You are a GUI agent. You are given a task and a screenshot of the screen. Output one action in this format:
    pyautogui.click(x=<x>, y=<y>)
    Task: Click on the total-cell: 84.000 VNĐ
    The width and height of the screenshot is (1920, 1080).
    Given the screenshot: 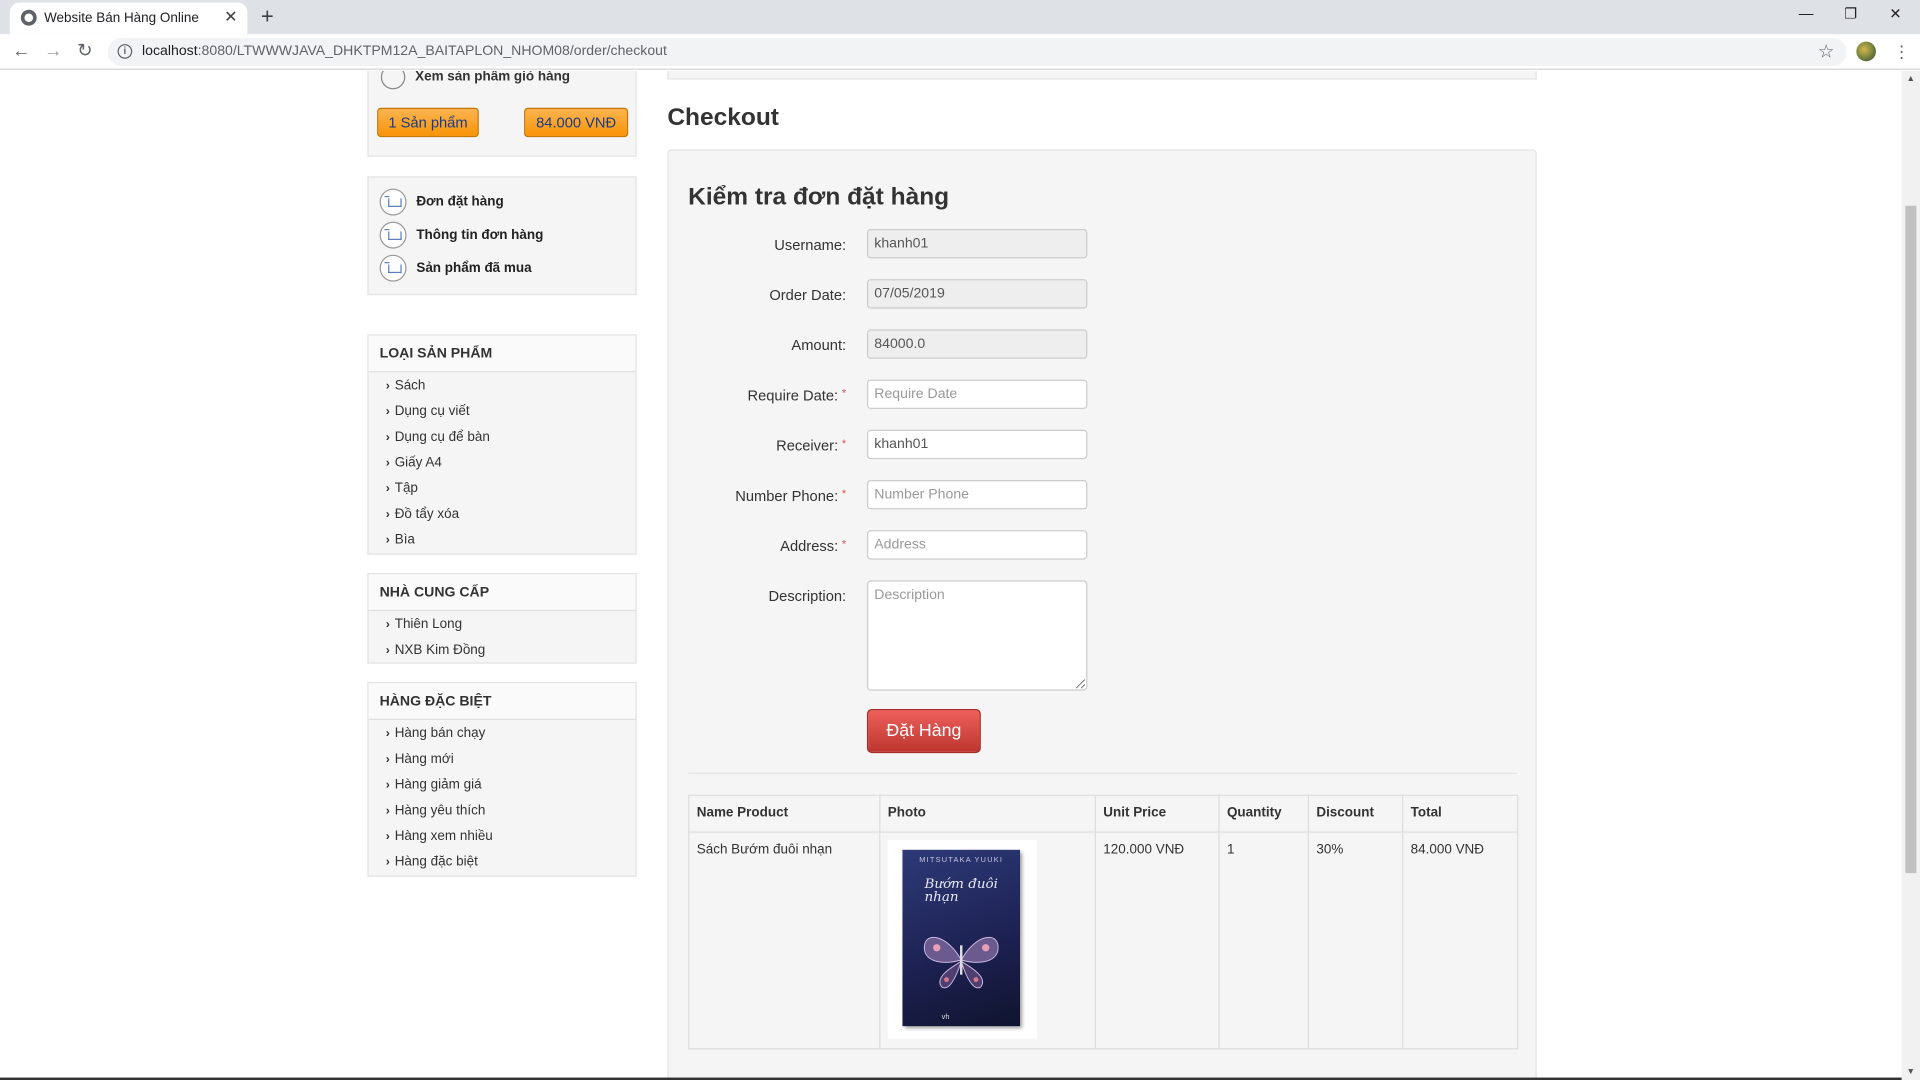 What is the action you would take?
    pyautogui.click(x=1460, y=940)
    